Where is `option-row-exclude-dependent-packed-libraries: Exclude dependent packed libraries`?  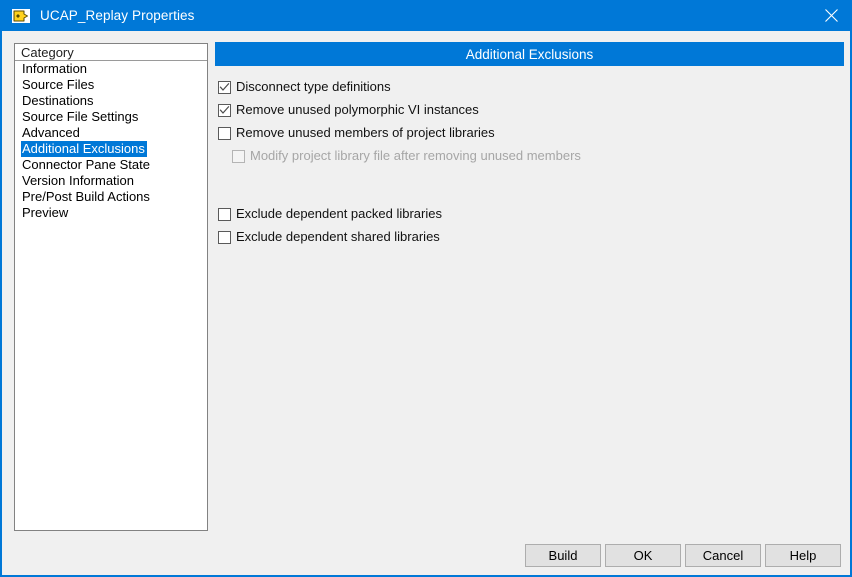 option-row-exclude-dependent-packed-libraries: Exclude dependent packed libraries is located at coordinates (528, 216).